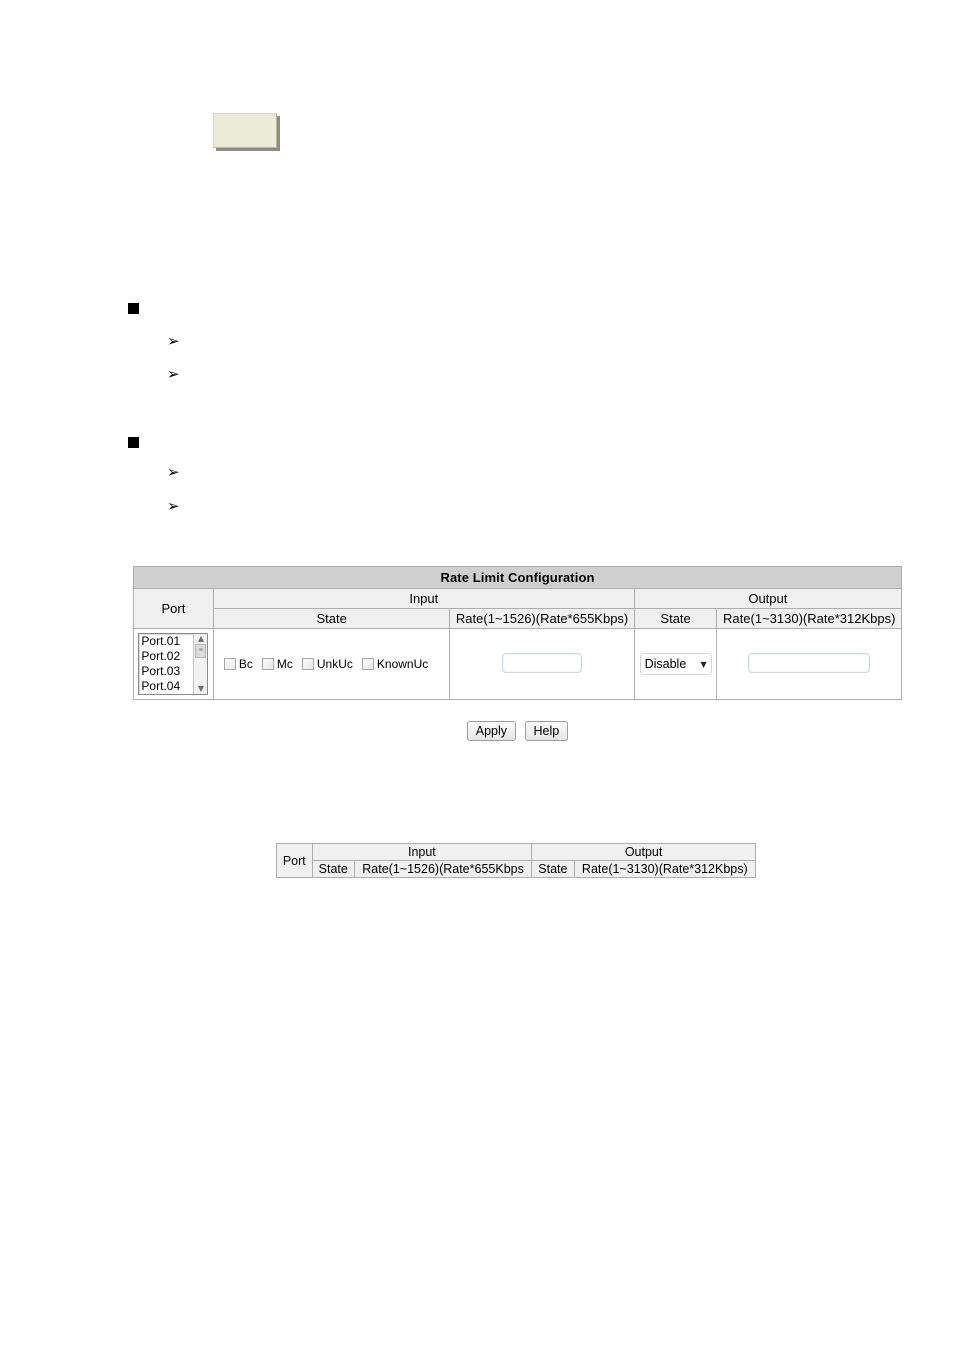 This screenshot has height=1351, width=954. I want to click on help-button: Help, so click(546, 731).